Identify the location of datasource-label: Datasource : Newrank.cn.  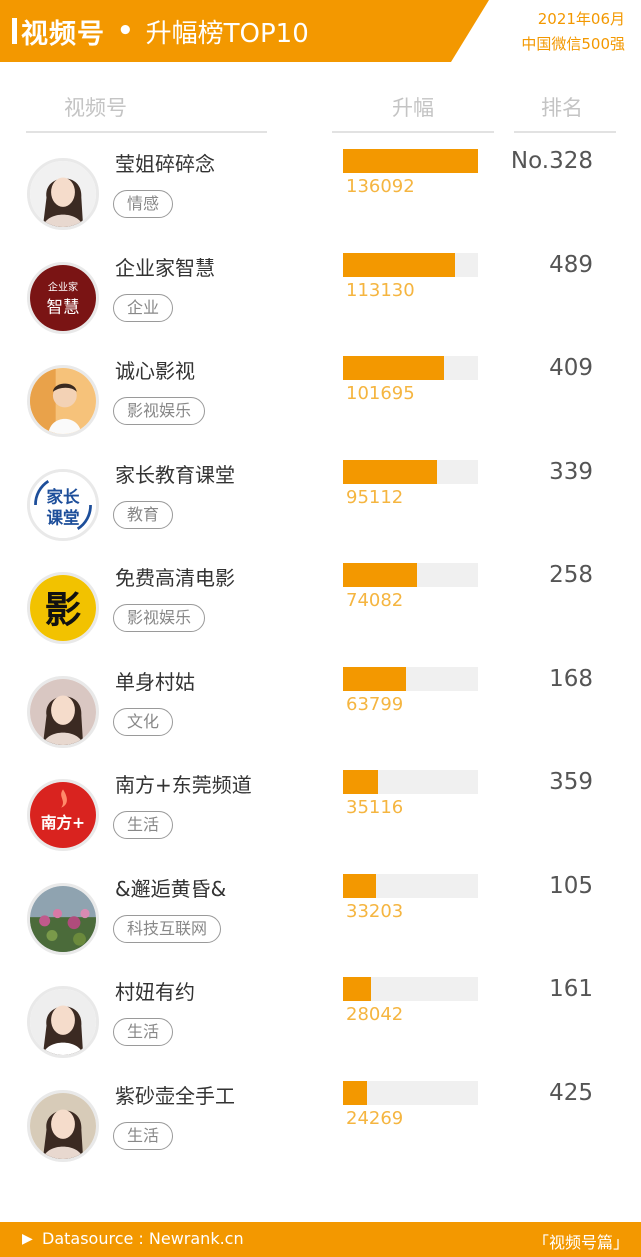
(143, 1238).